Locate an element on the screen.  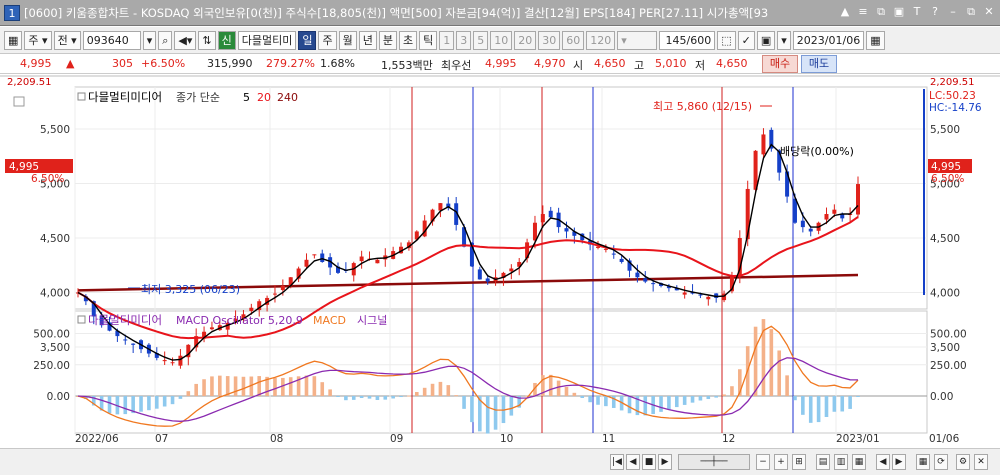
grid-icon: ▦ is located at coordinates (13, 40).